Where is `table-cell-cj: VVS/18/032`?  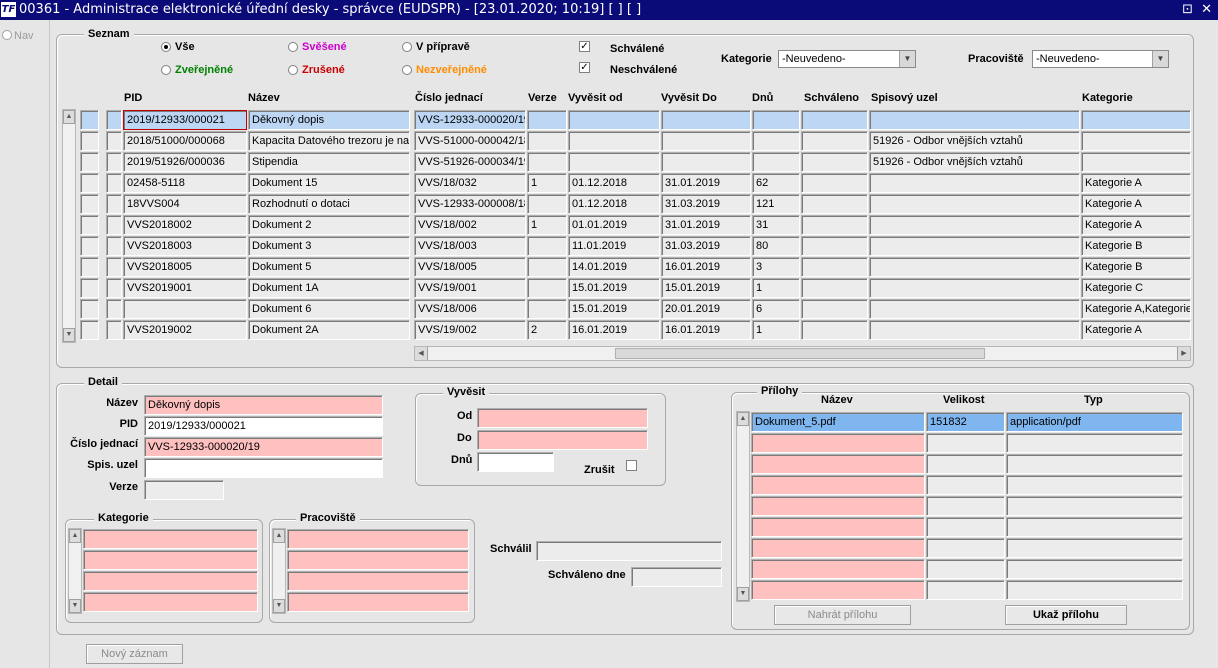 table-cell-cj: VVS/18/032 is located at coordinates (470, 183).